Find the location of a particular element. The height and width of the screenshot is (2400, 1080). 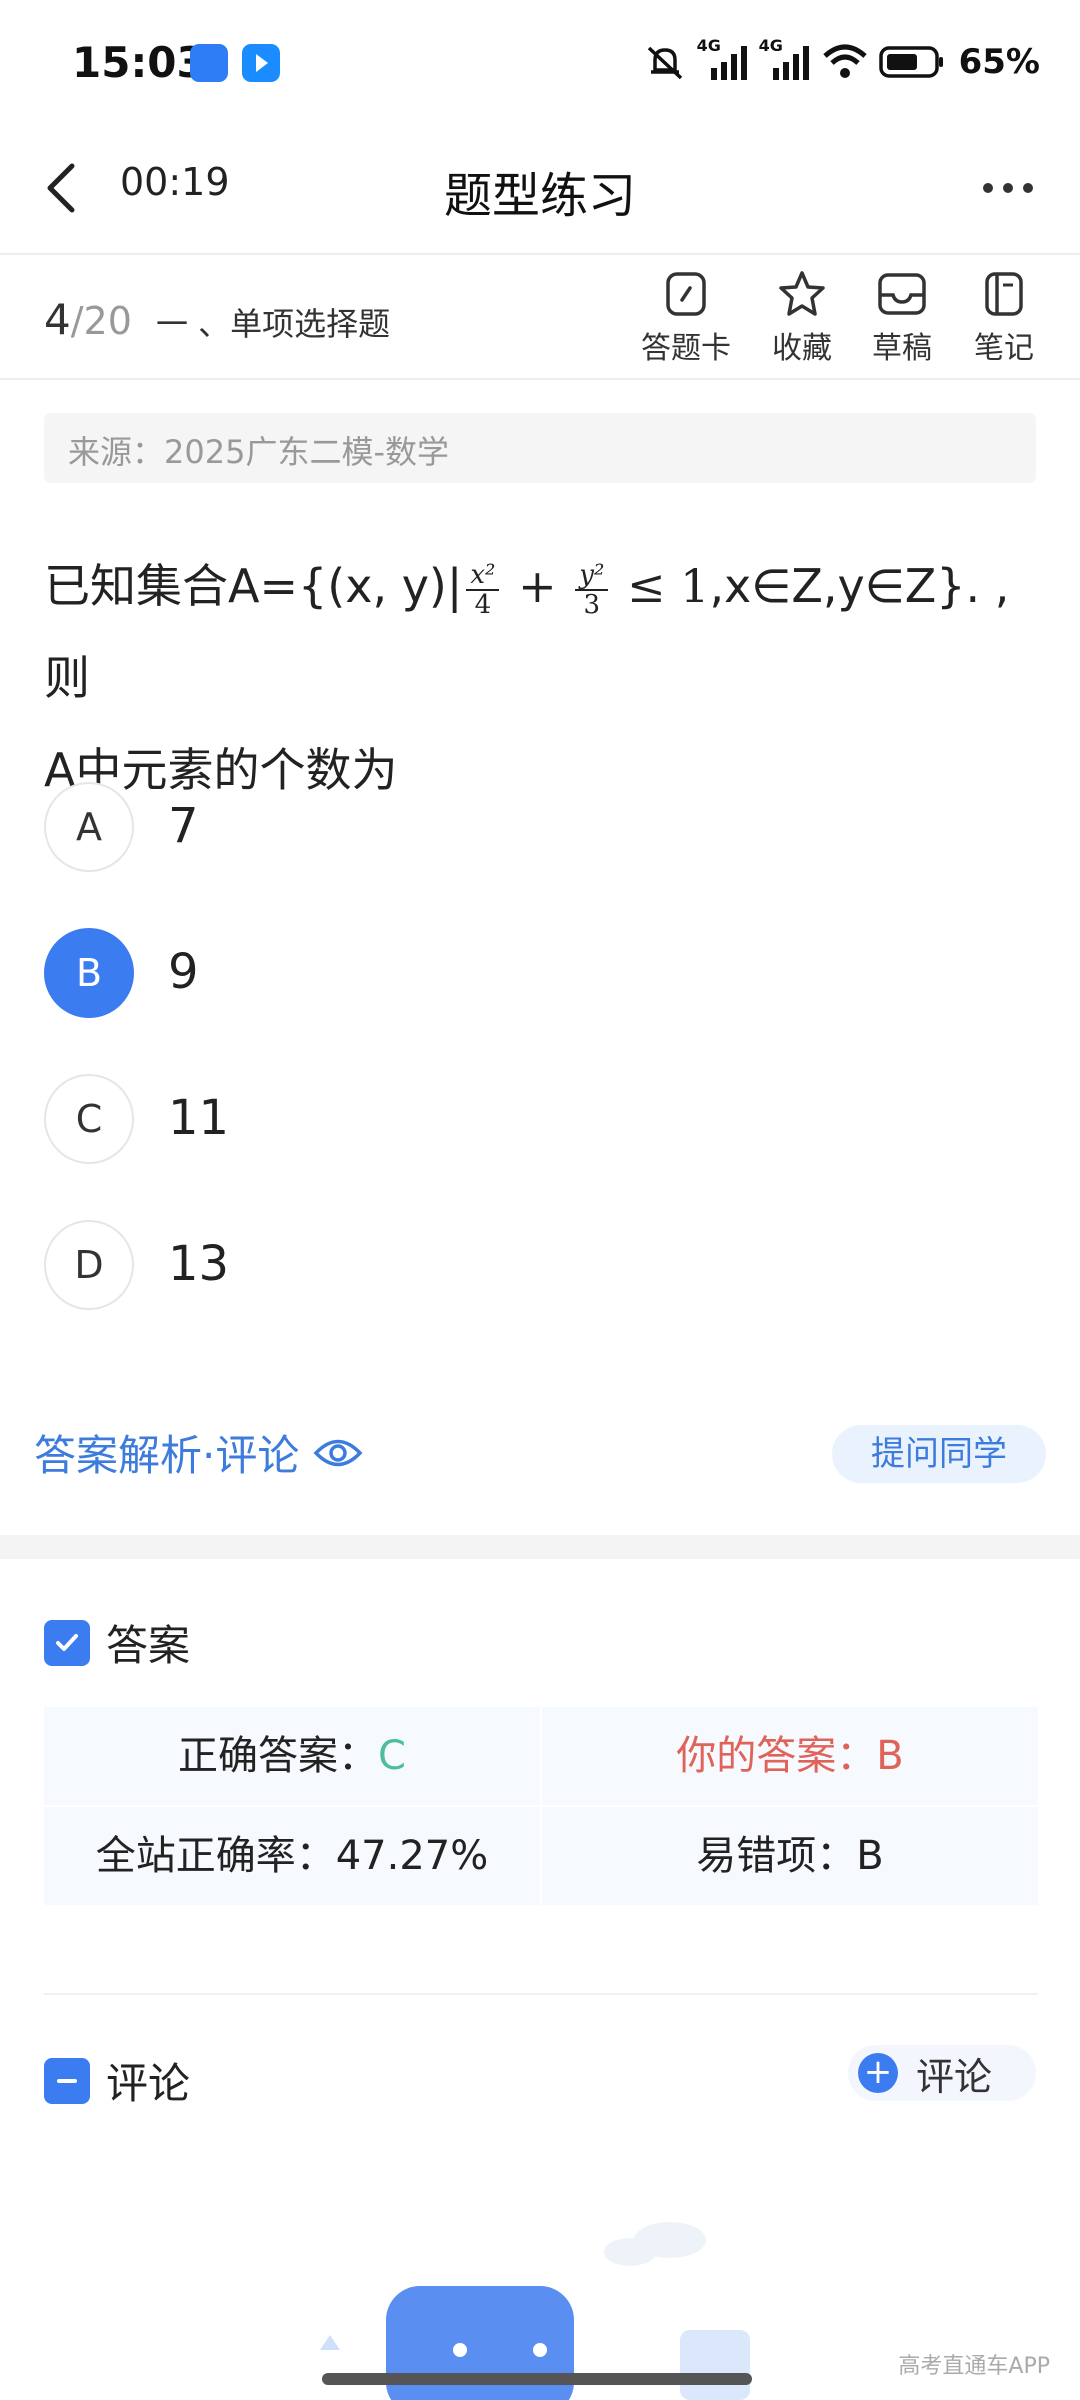

draft-label: 草稿 is located at coordinates (902, 348).